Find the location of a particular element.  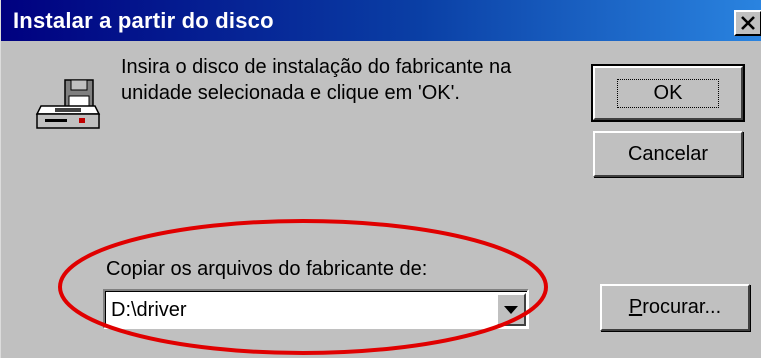

browse-accelerator: P is located at coordinates (635, 307).